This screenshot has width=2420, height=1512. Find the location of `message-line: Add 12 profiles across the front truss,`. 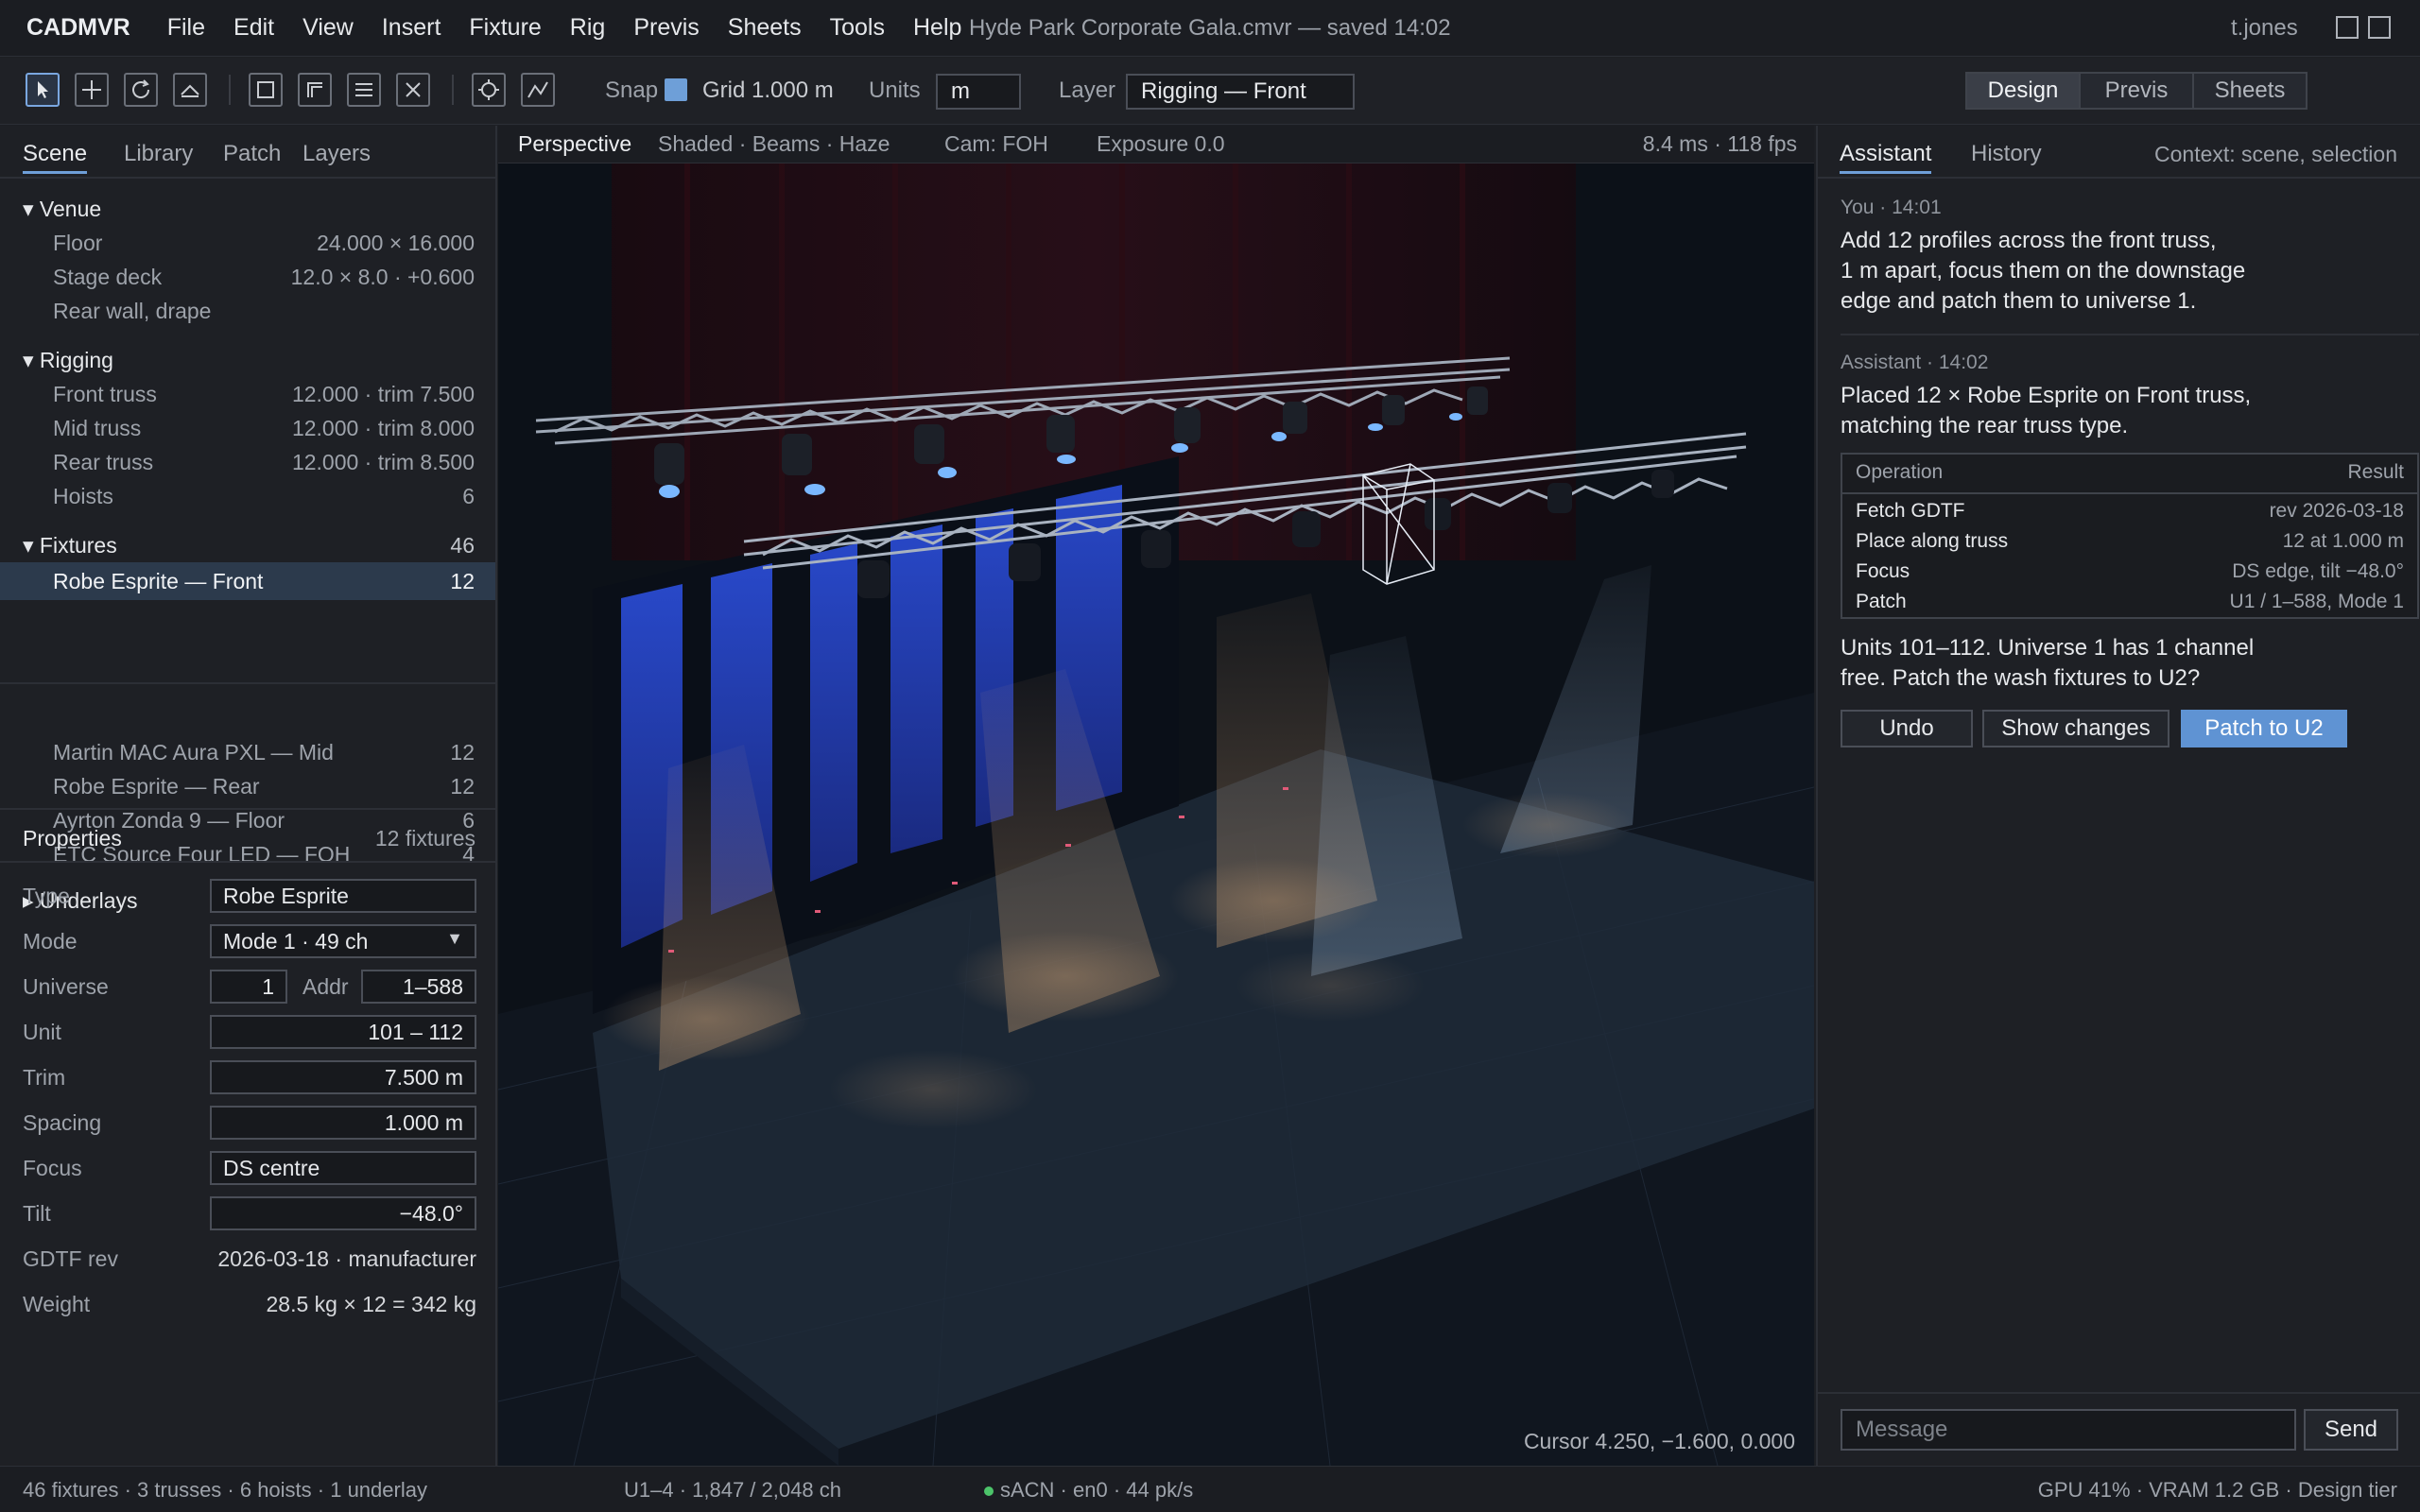

message-line: Add 12 profiles across the front truss, is located at coordinates (2029, 240).